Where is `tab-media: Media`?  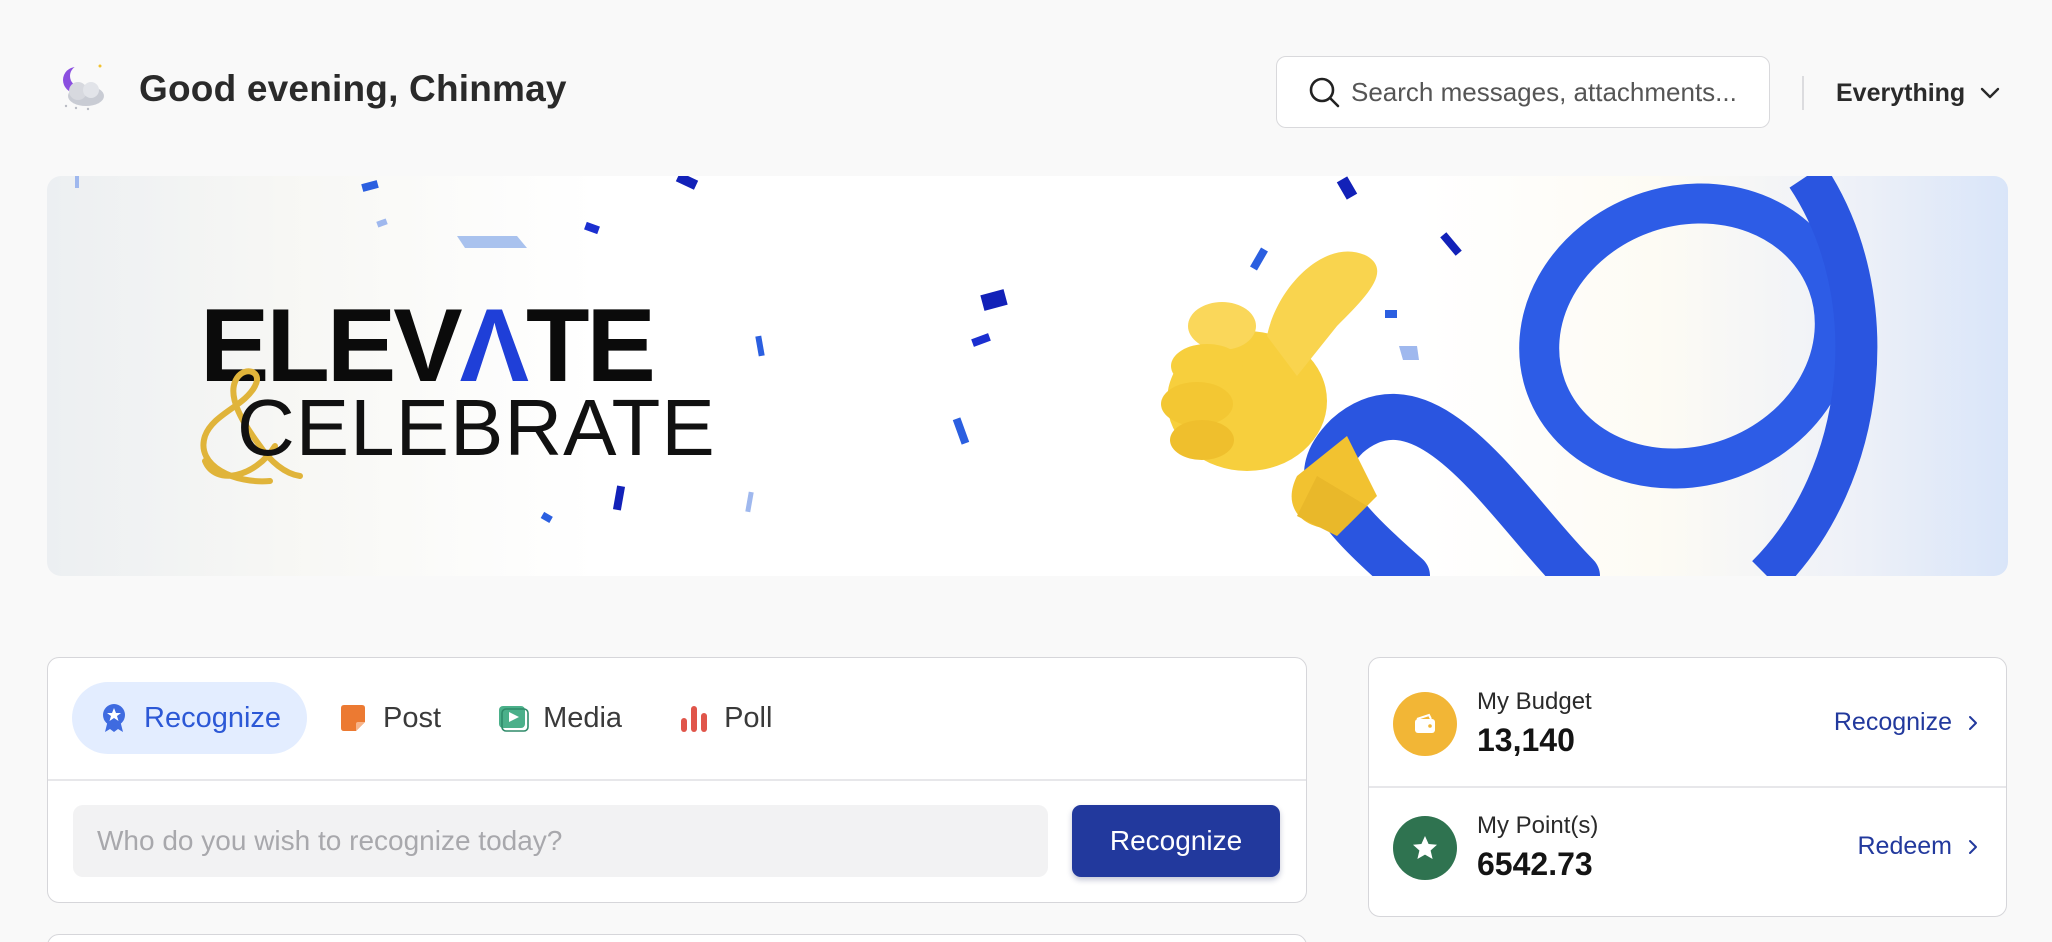
tab-media: Media is located at coordinates (559, 718).